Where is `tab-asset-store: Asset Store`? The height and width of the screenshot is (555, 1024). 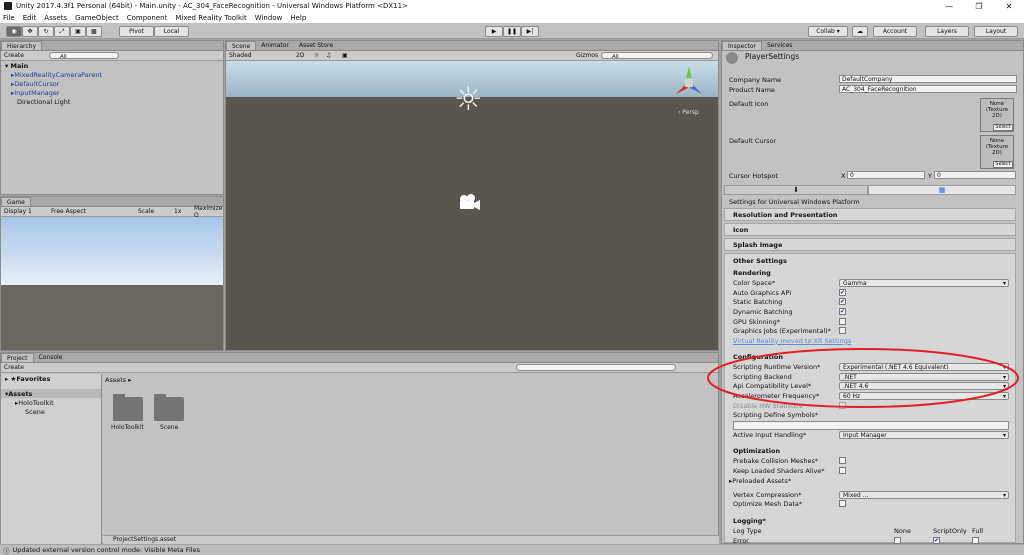
tab-asset-store: Asset Store is located at coordinates (316, 45).